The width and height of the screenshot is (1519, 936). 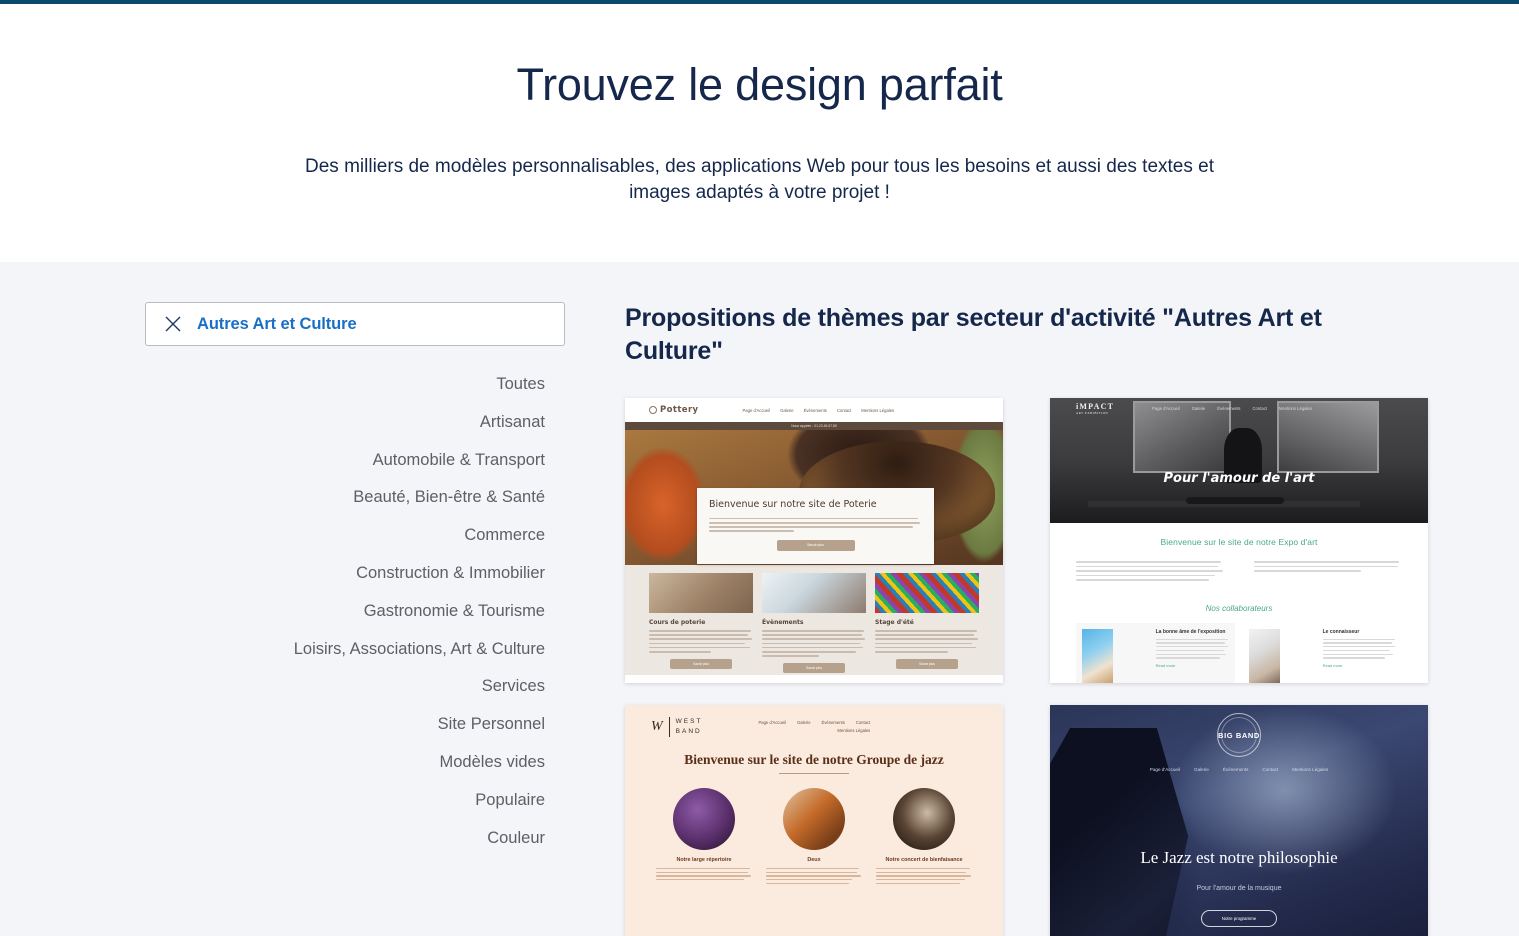 What do you see at coordinates (679, 410) in the screenshot?
I see `pottery-brand: Pottery` at bounding box center [679, 410].